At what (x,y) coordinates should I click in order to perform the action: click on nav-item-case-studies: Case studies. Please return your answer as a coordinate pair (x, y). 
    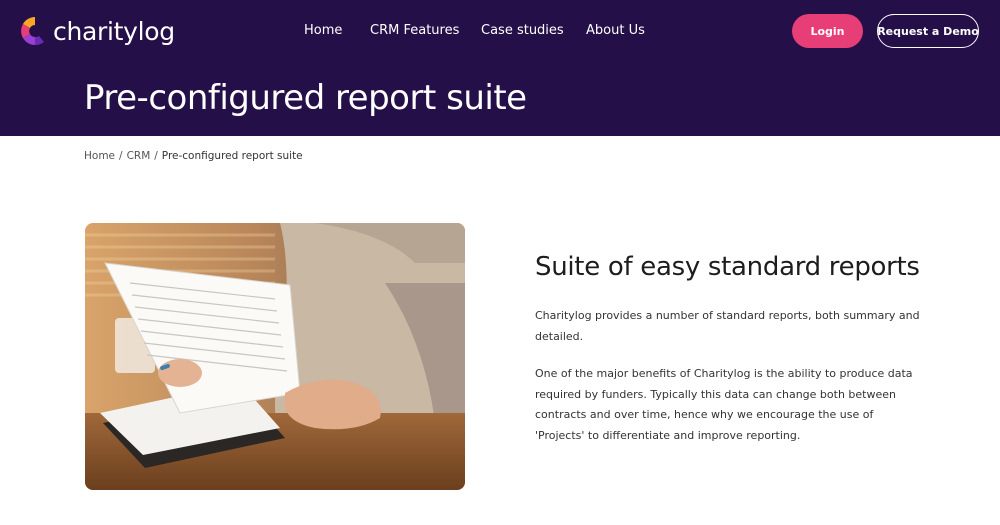
    Looking at the image, I should click on (522, 30).